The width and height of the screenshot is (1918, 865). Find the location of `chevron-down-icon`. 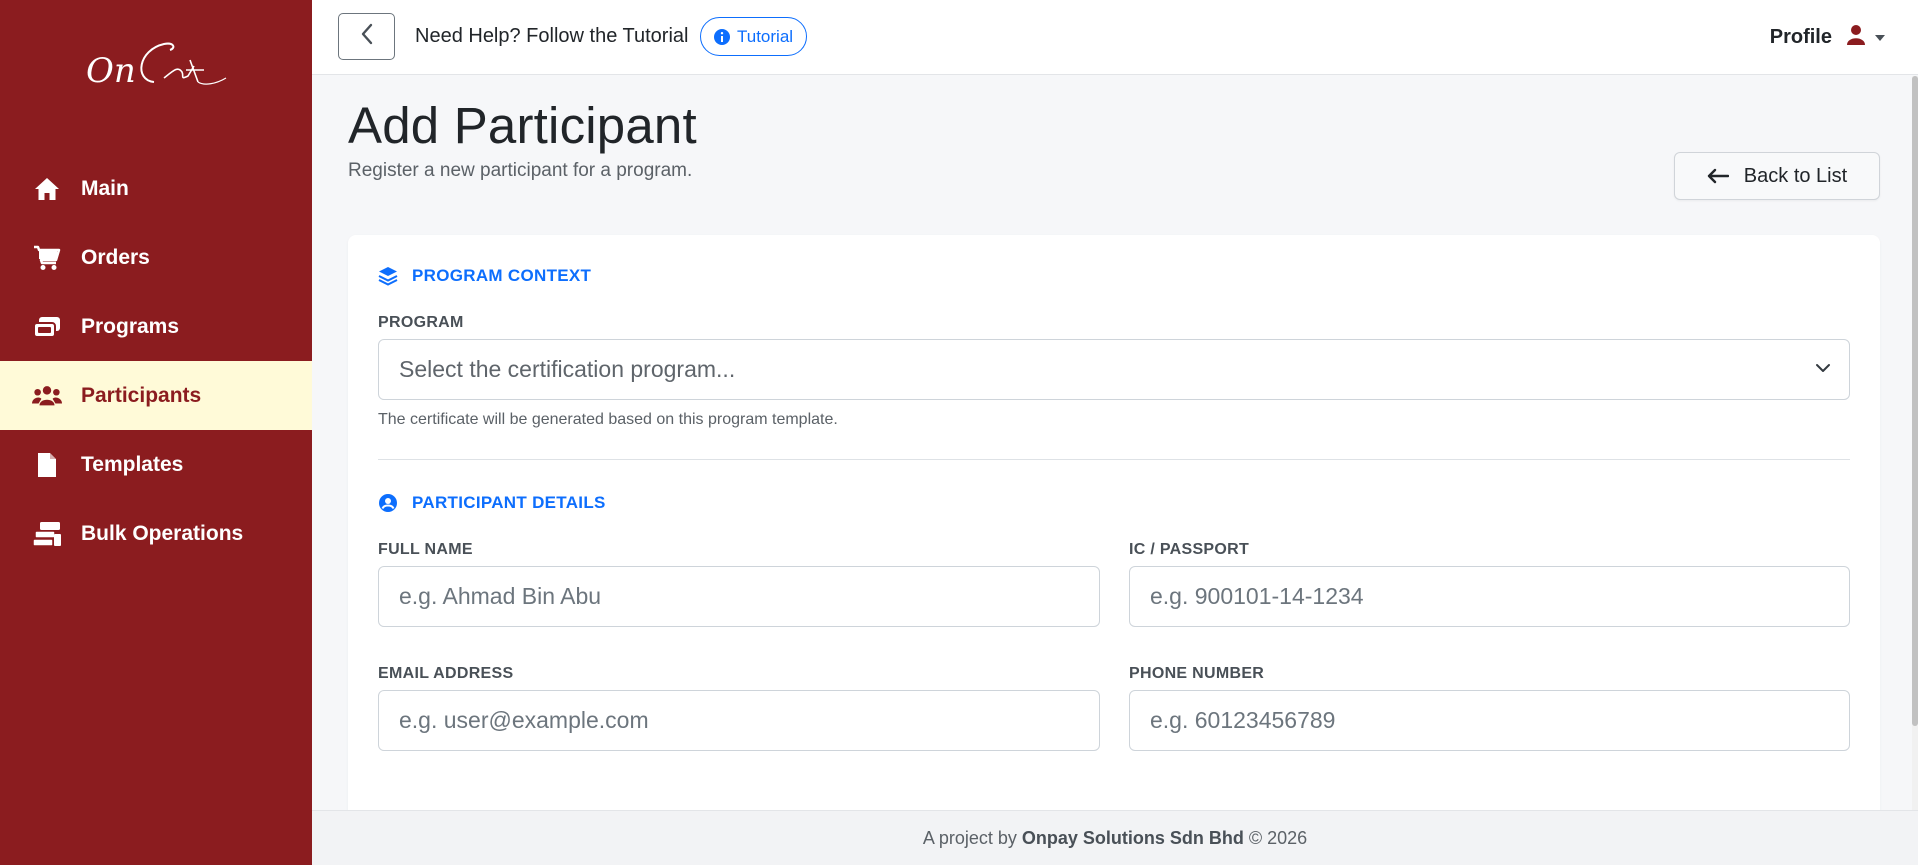

chevron-down-icon is located at coordinates (1823, 368).